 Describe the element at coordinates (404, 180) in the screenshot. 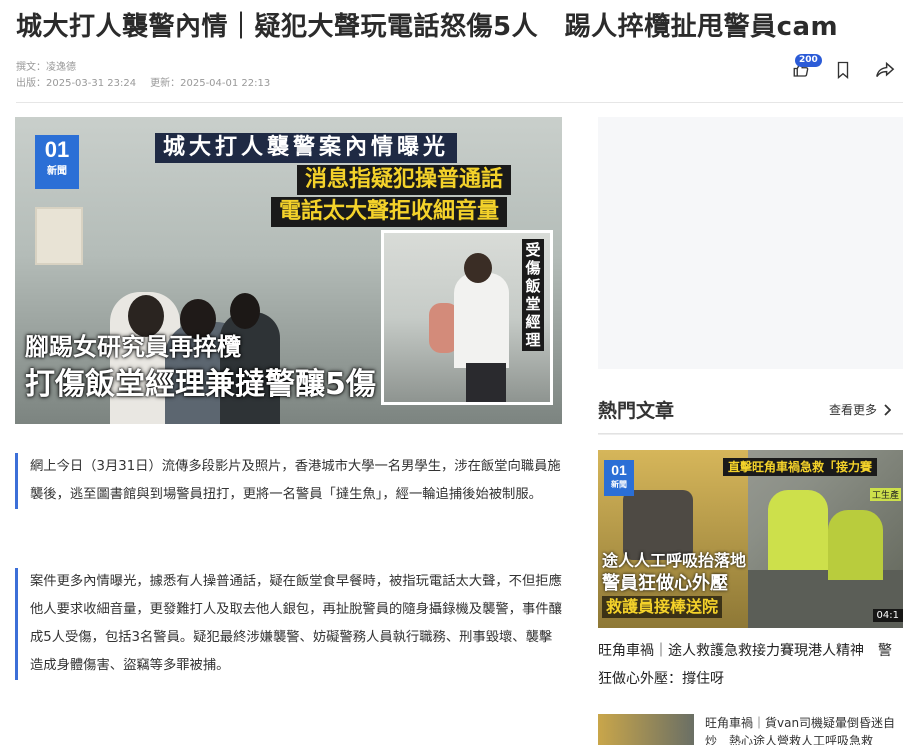

I see `hero-caption-yellow-1: 消息指疑犯操普通話` at that location.